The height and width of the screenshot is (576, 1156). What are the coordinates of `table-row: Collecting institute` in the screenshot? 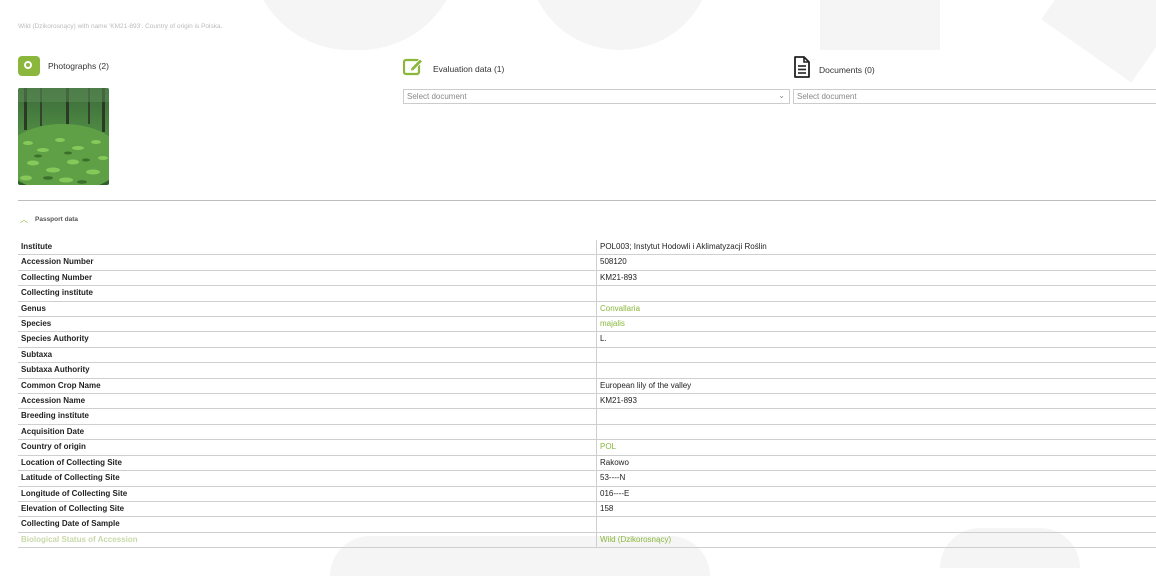 It's located at (587, 293).